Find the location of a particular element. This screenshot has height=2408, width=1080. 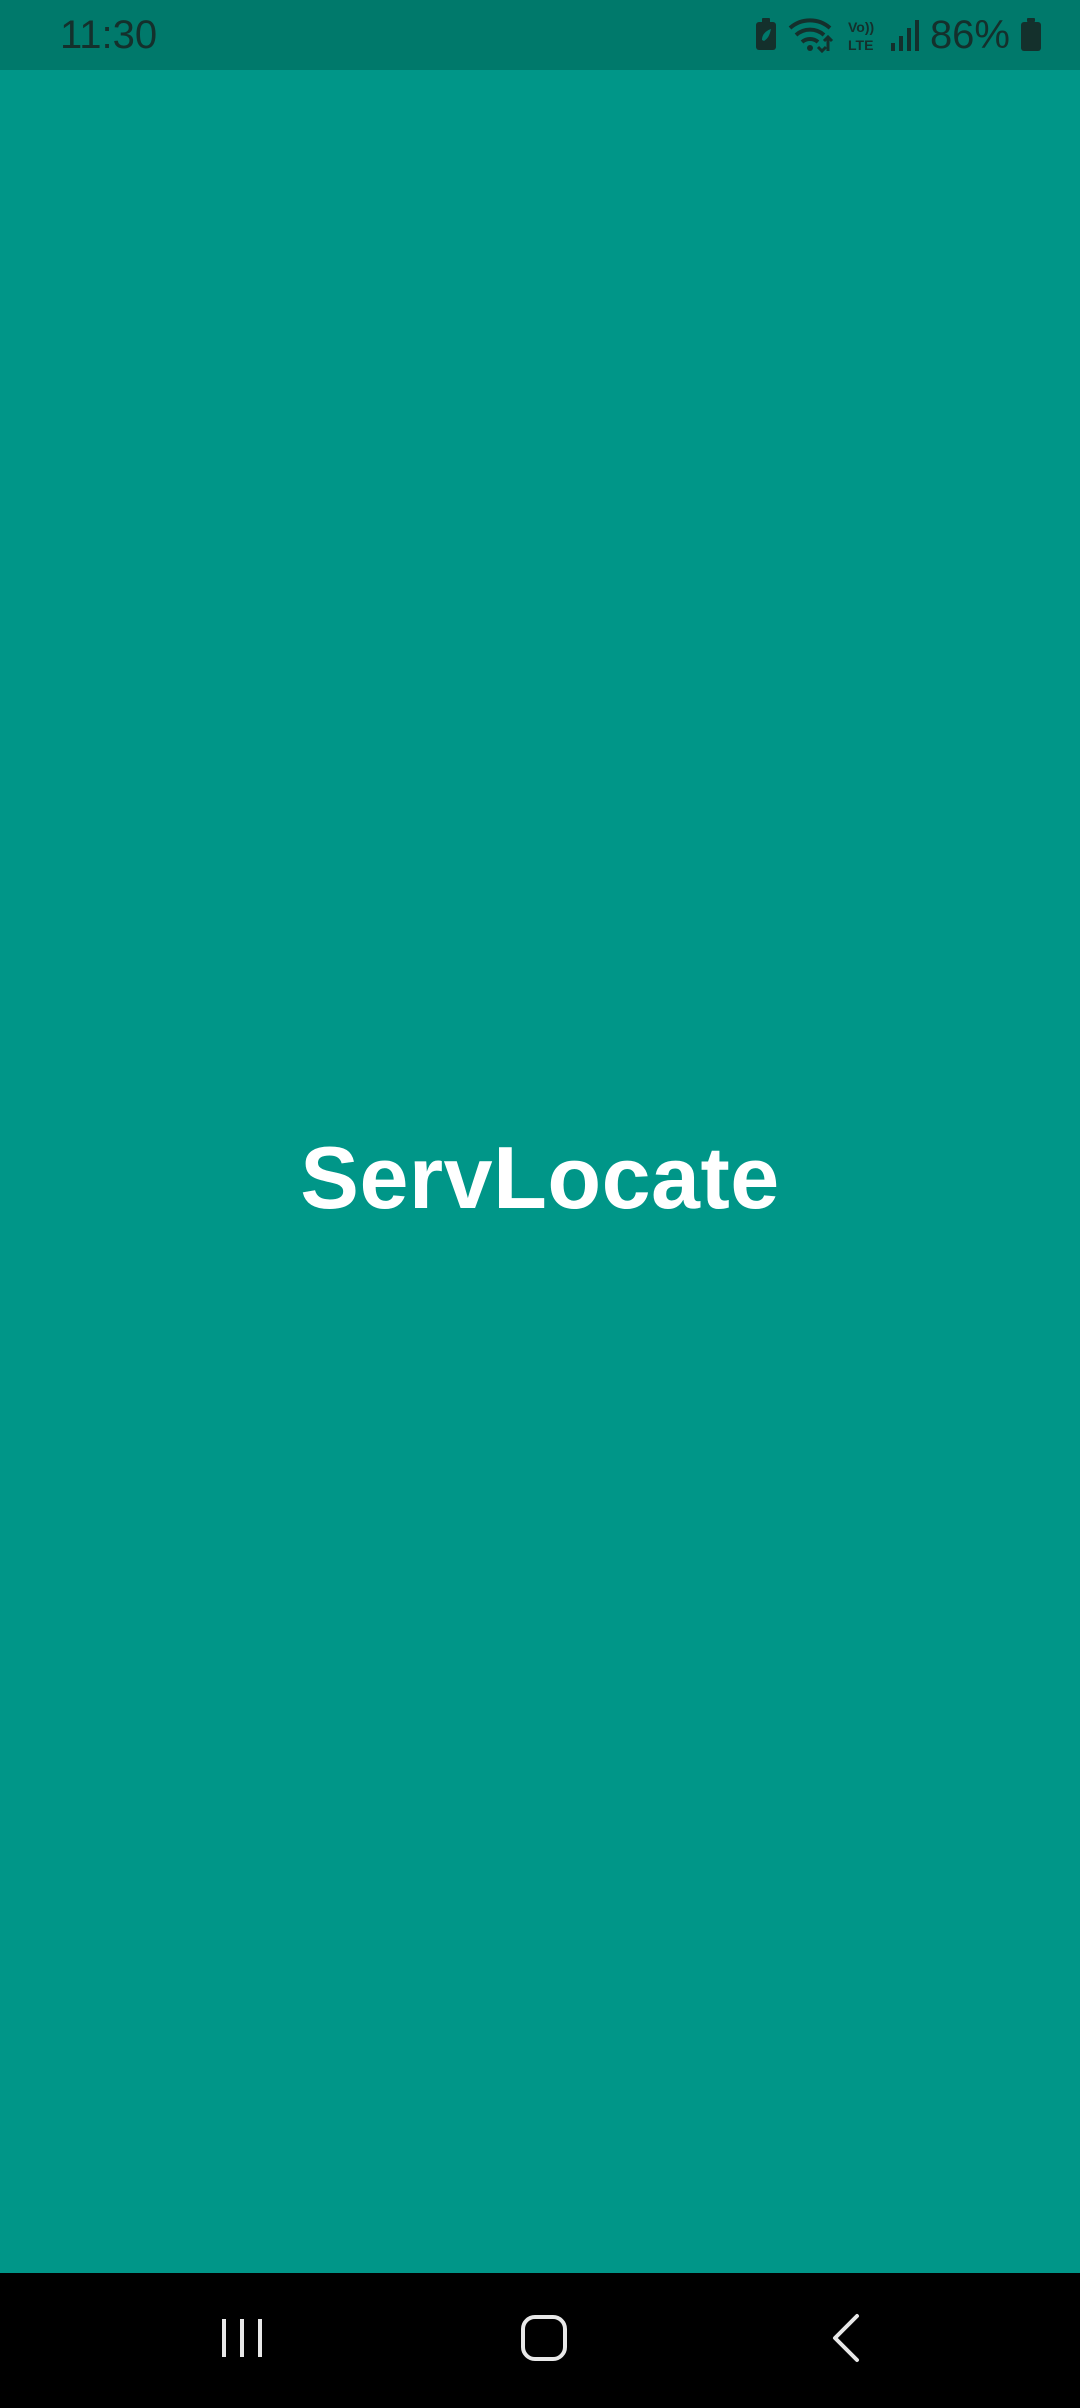

app-title: ServLocate is located at coordinates (540, 1177).